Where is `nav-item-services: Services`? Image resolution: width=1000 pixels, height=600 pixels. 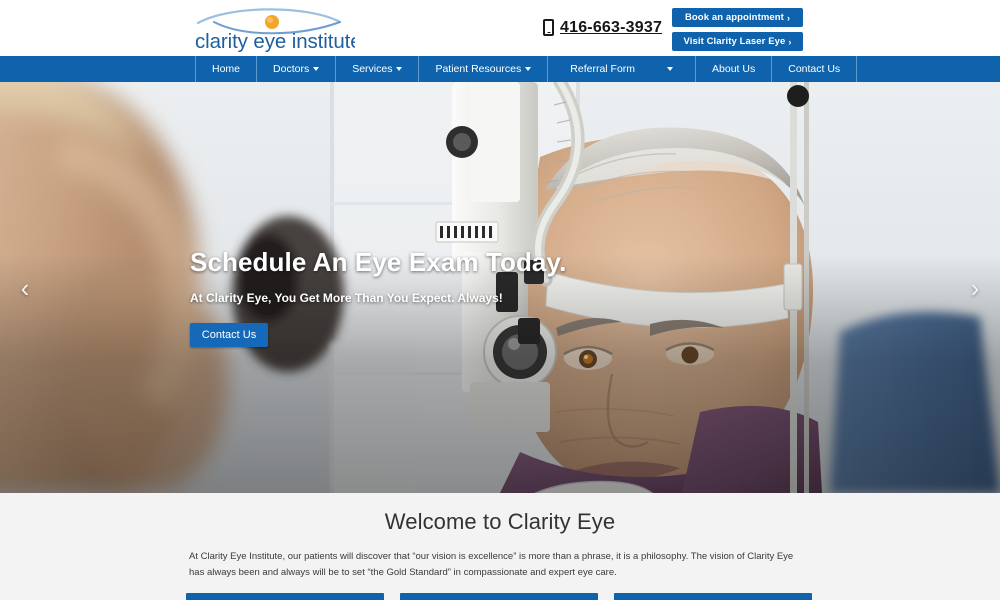 nav-item-services: Services is located at coordinates (378, 69).